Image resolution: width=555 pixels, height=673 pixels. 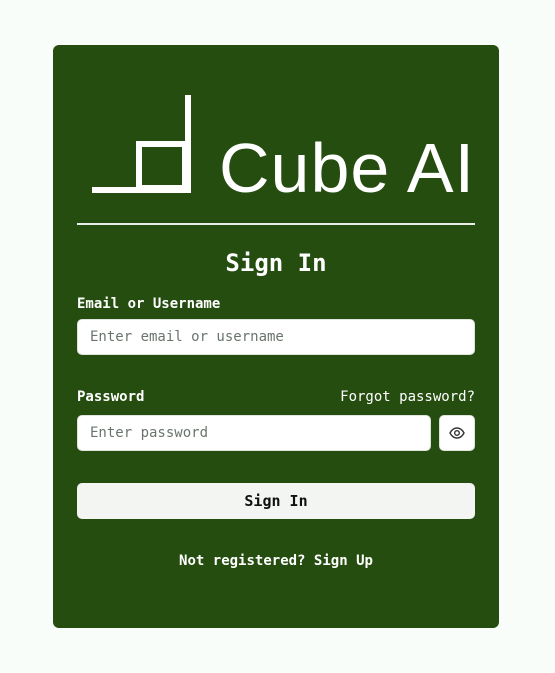 What do you see at coordinates (141, 144) in the screenshot?
I see `cube-logo-icon` at bounding box center [141, 144].